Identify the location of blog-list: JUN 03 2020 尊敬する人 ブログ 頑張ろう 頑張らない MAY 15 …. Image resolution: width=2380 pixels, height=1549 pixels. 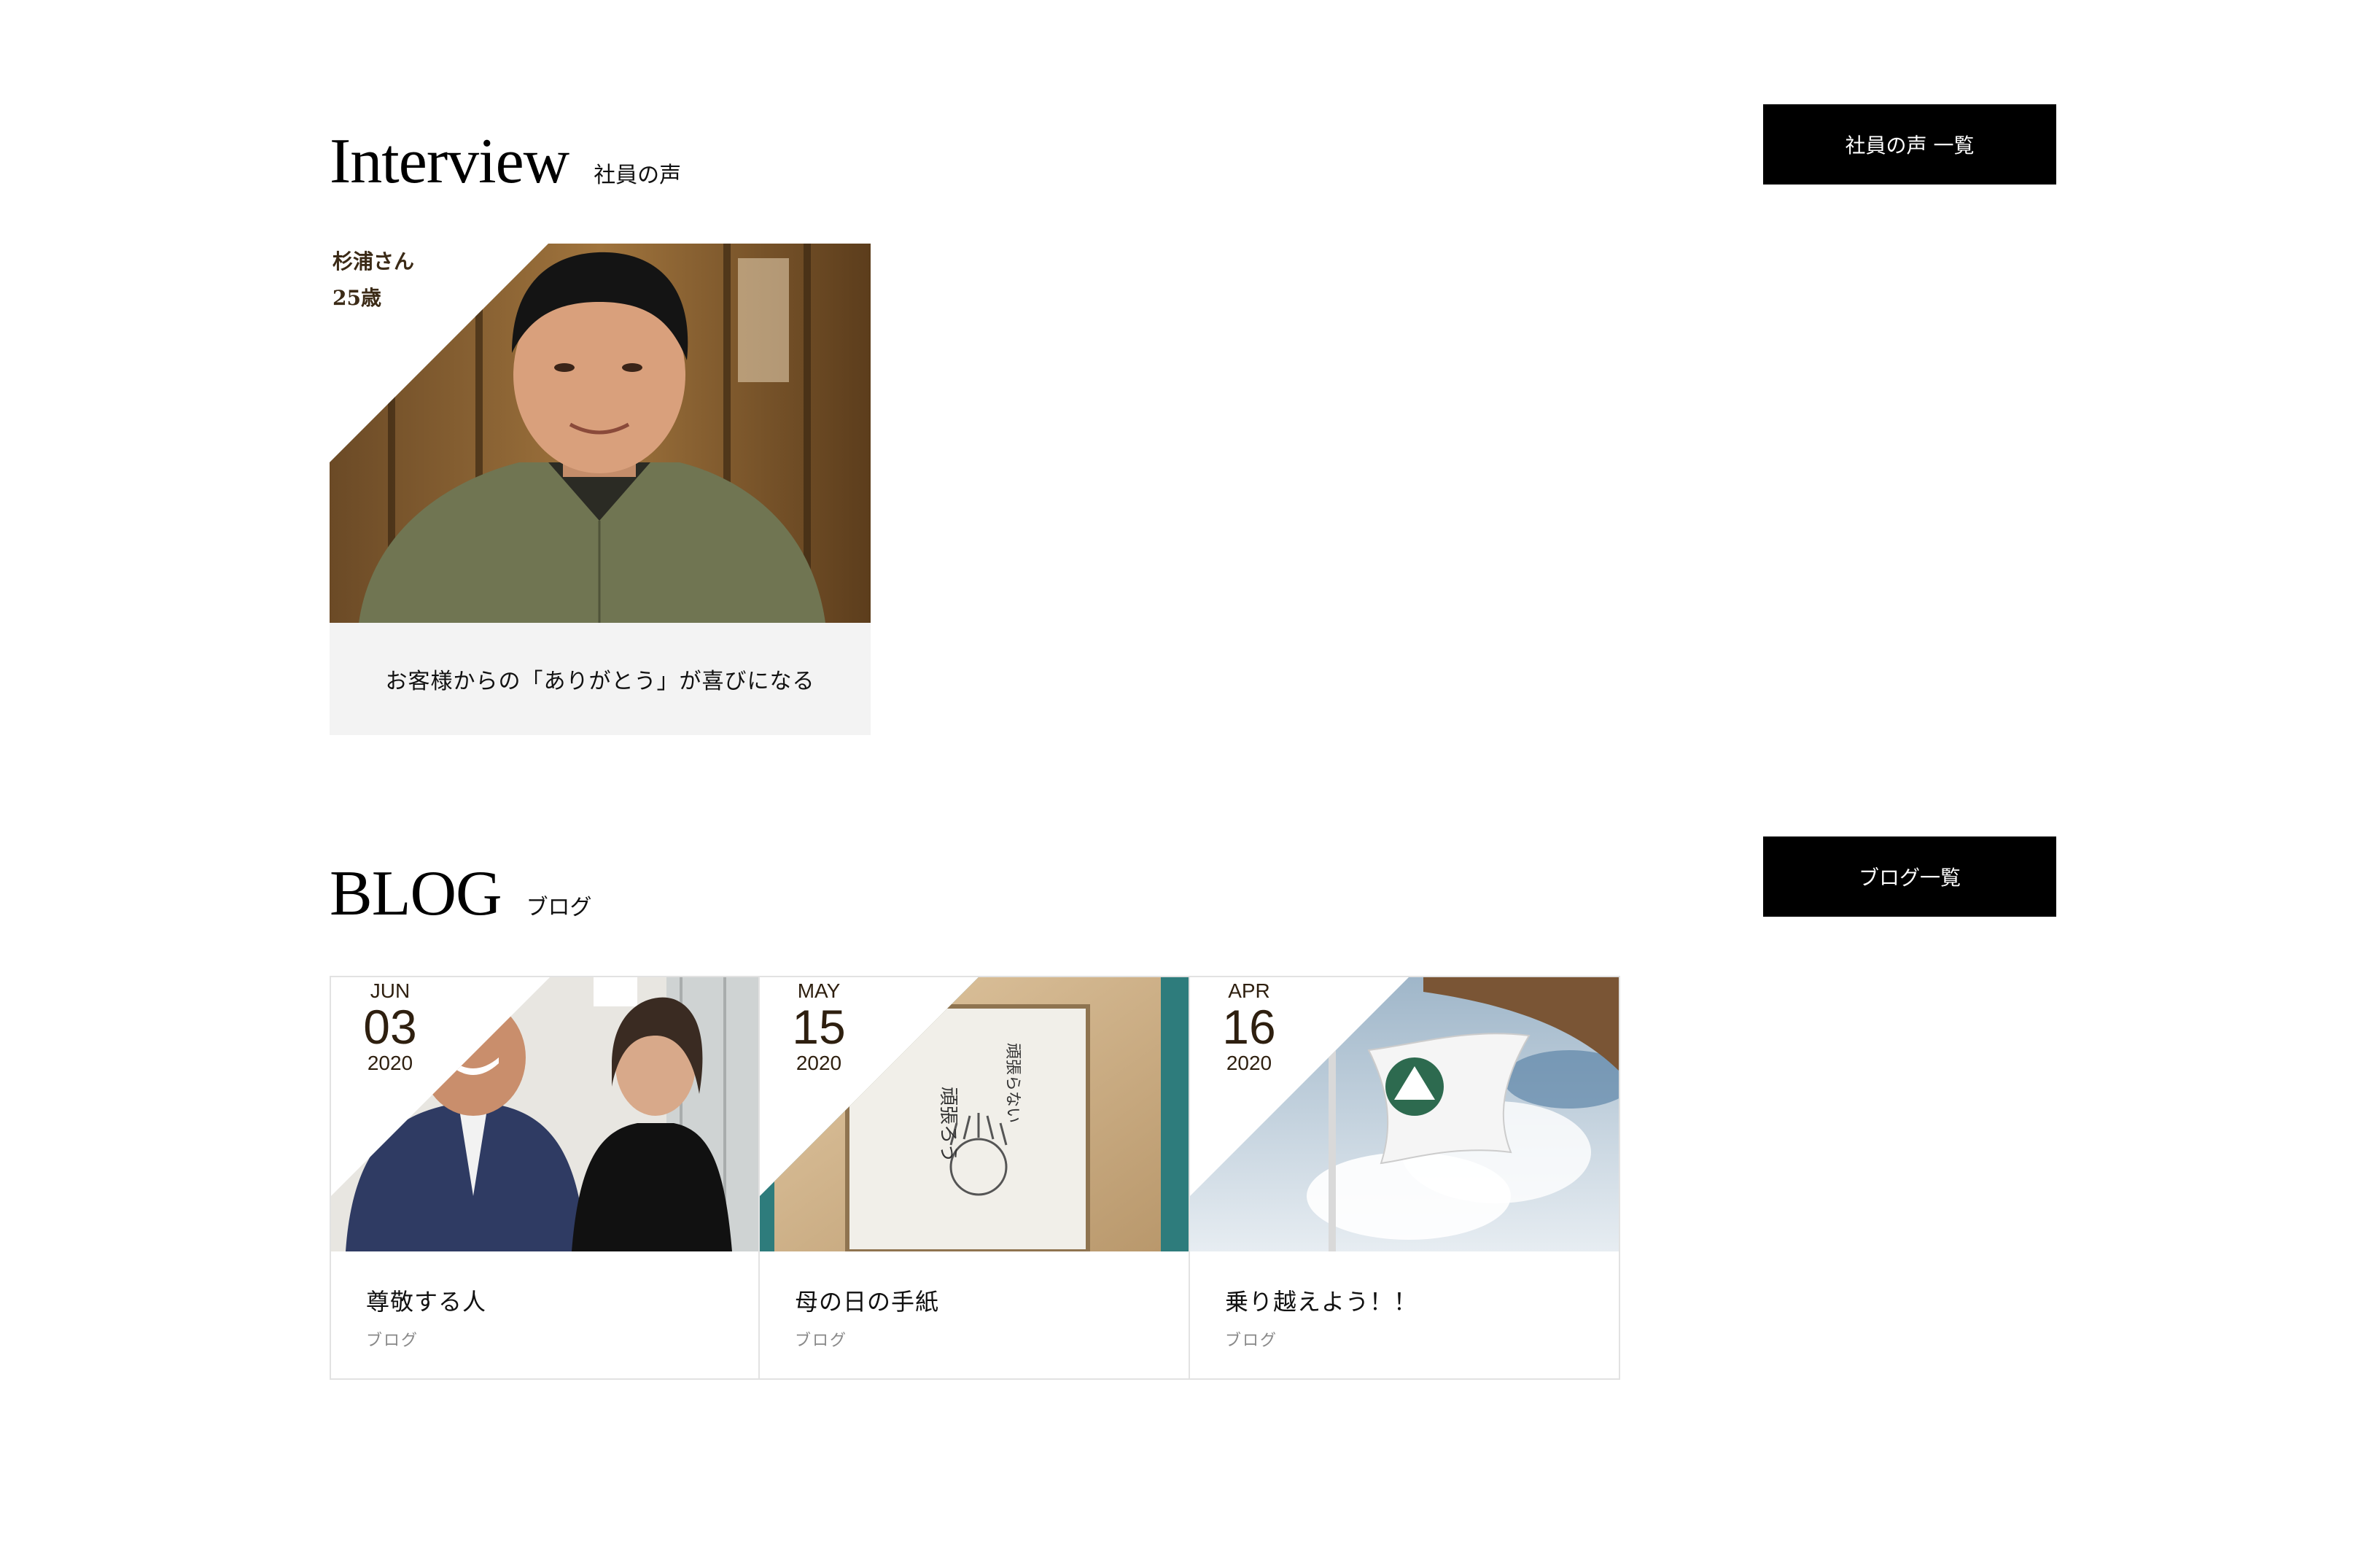
(975, 1178).